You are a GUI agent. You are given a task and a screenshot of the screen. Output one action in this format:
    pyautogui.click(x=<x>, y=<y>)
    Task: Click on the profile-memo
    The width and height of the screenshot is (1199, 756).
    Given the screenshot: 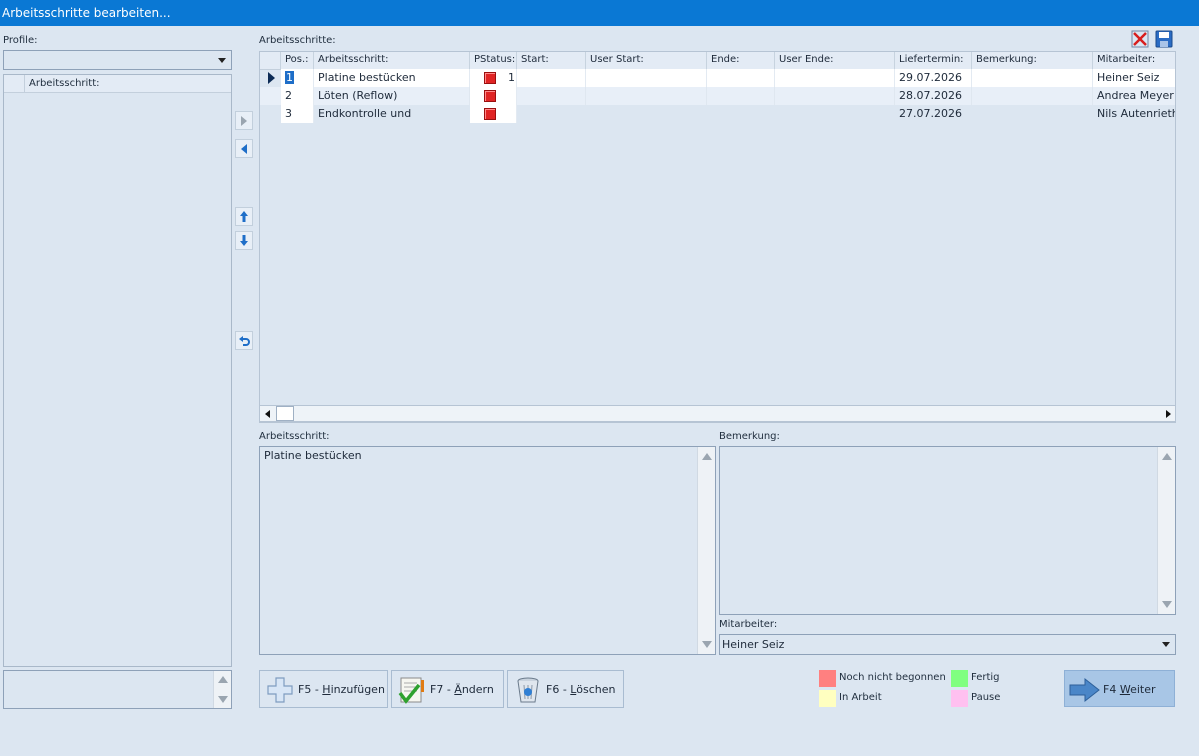 What is the action you would take?
    pyautogui.click(x=117, y=689)
    